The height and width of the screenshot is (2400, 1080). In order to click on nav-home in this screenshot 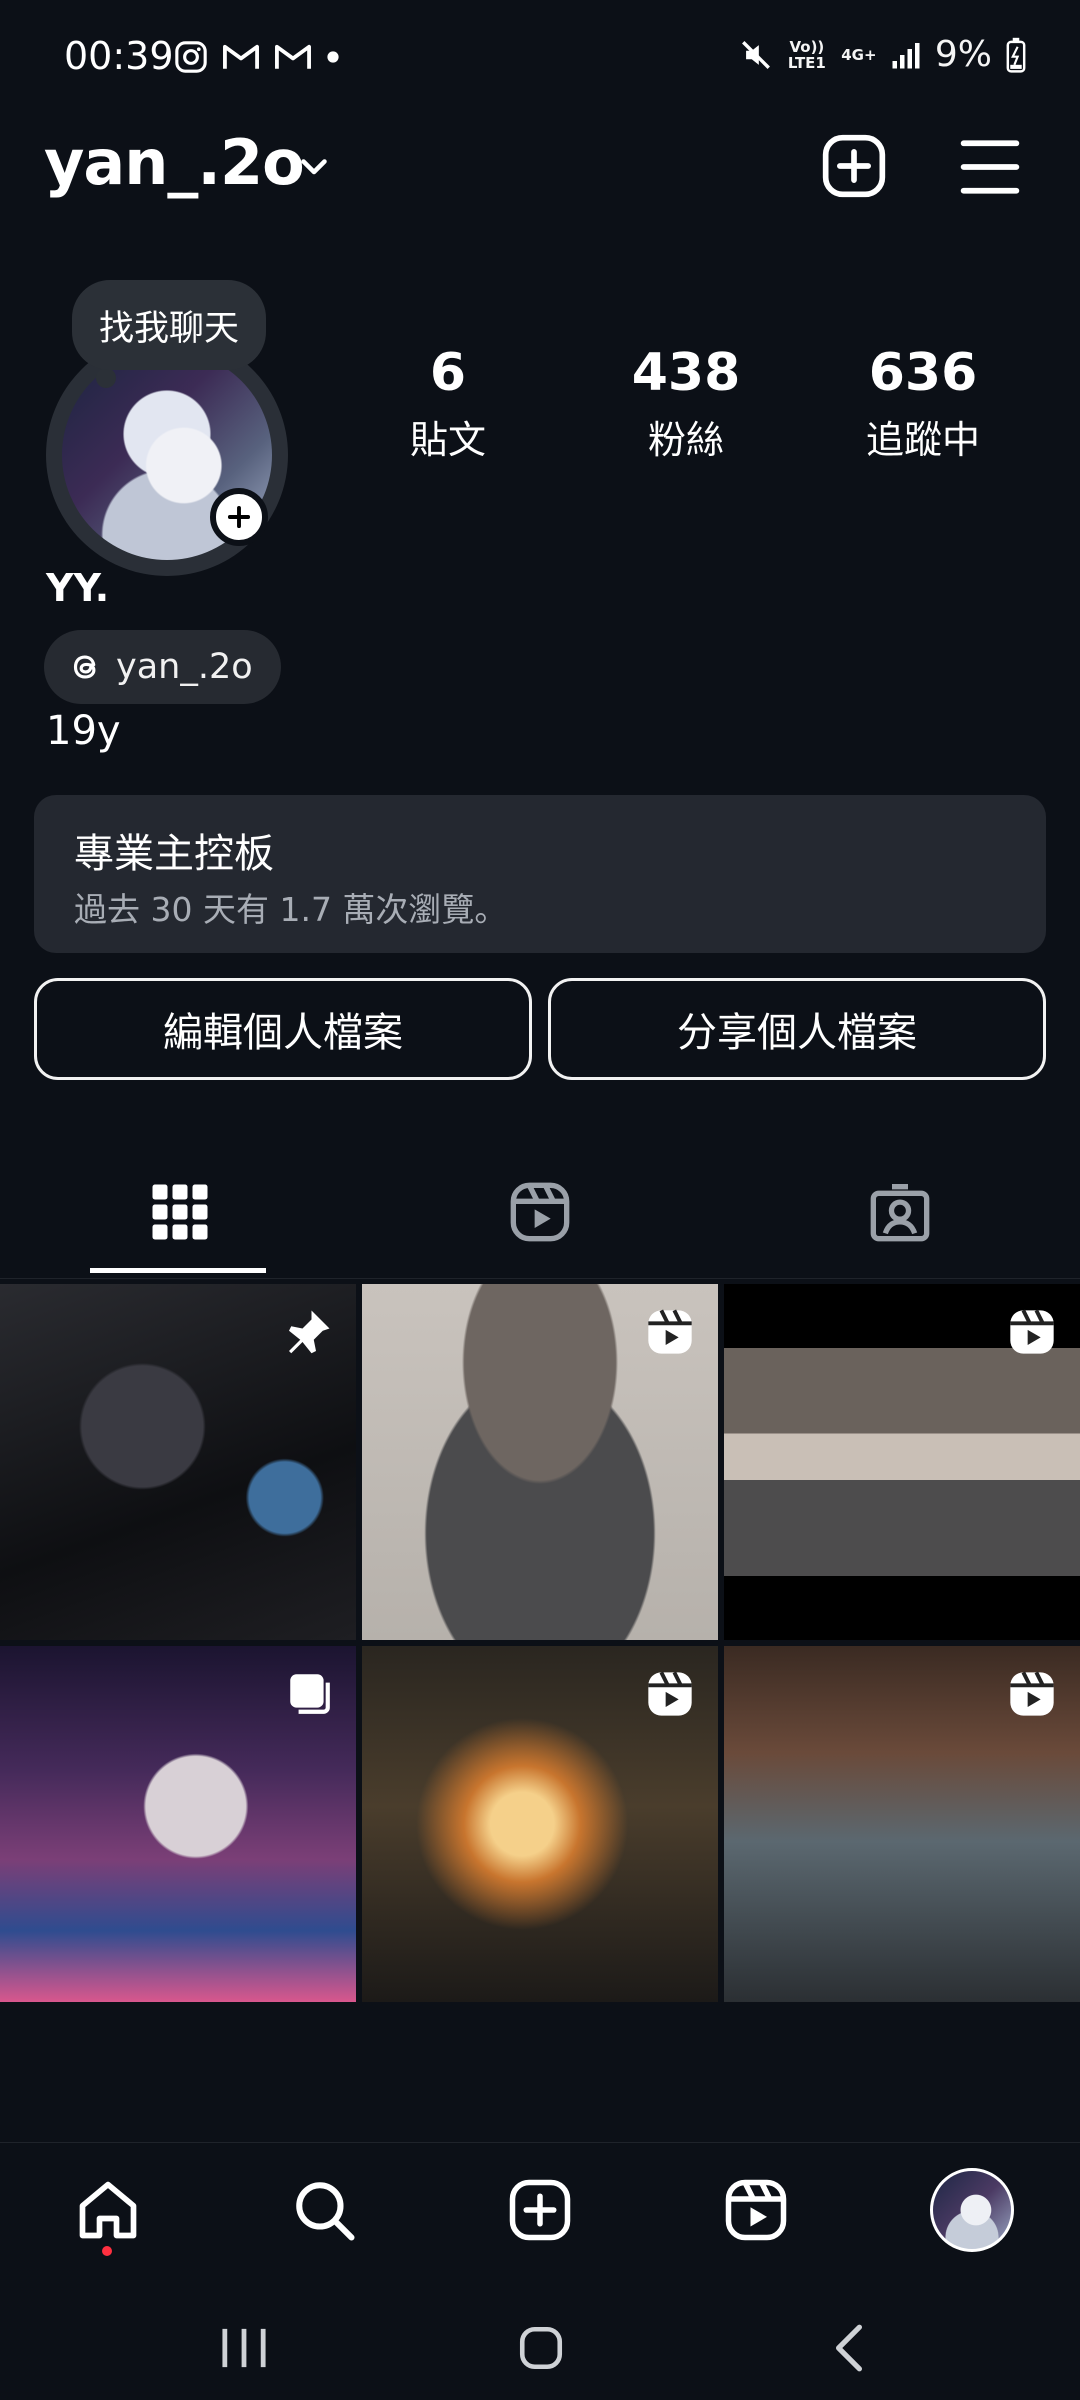, I will do `click(108, 2210)`.